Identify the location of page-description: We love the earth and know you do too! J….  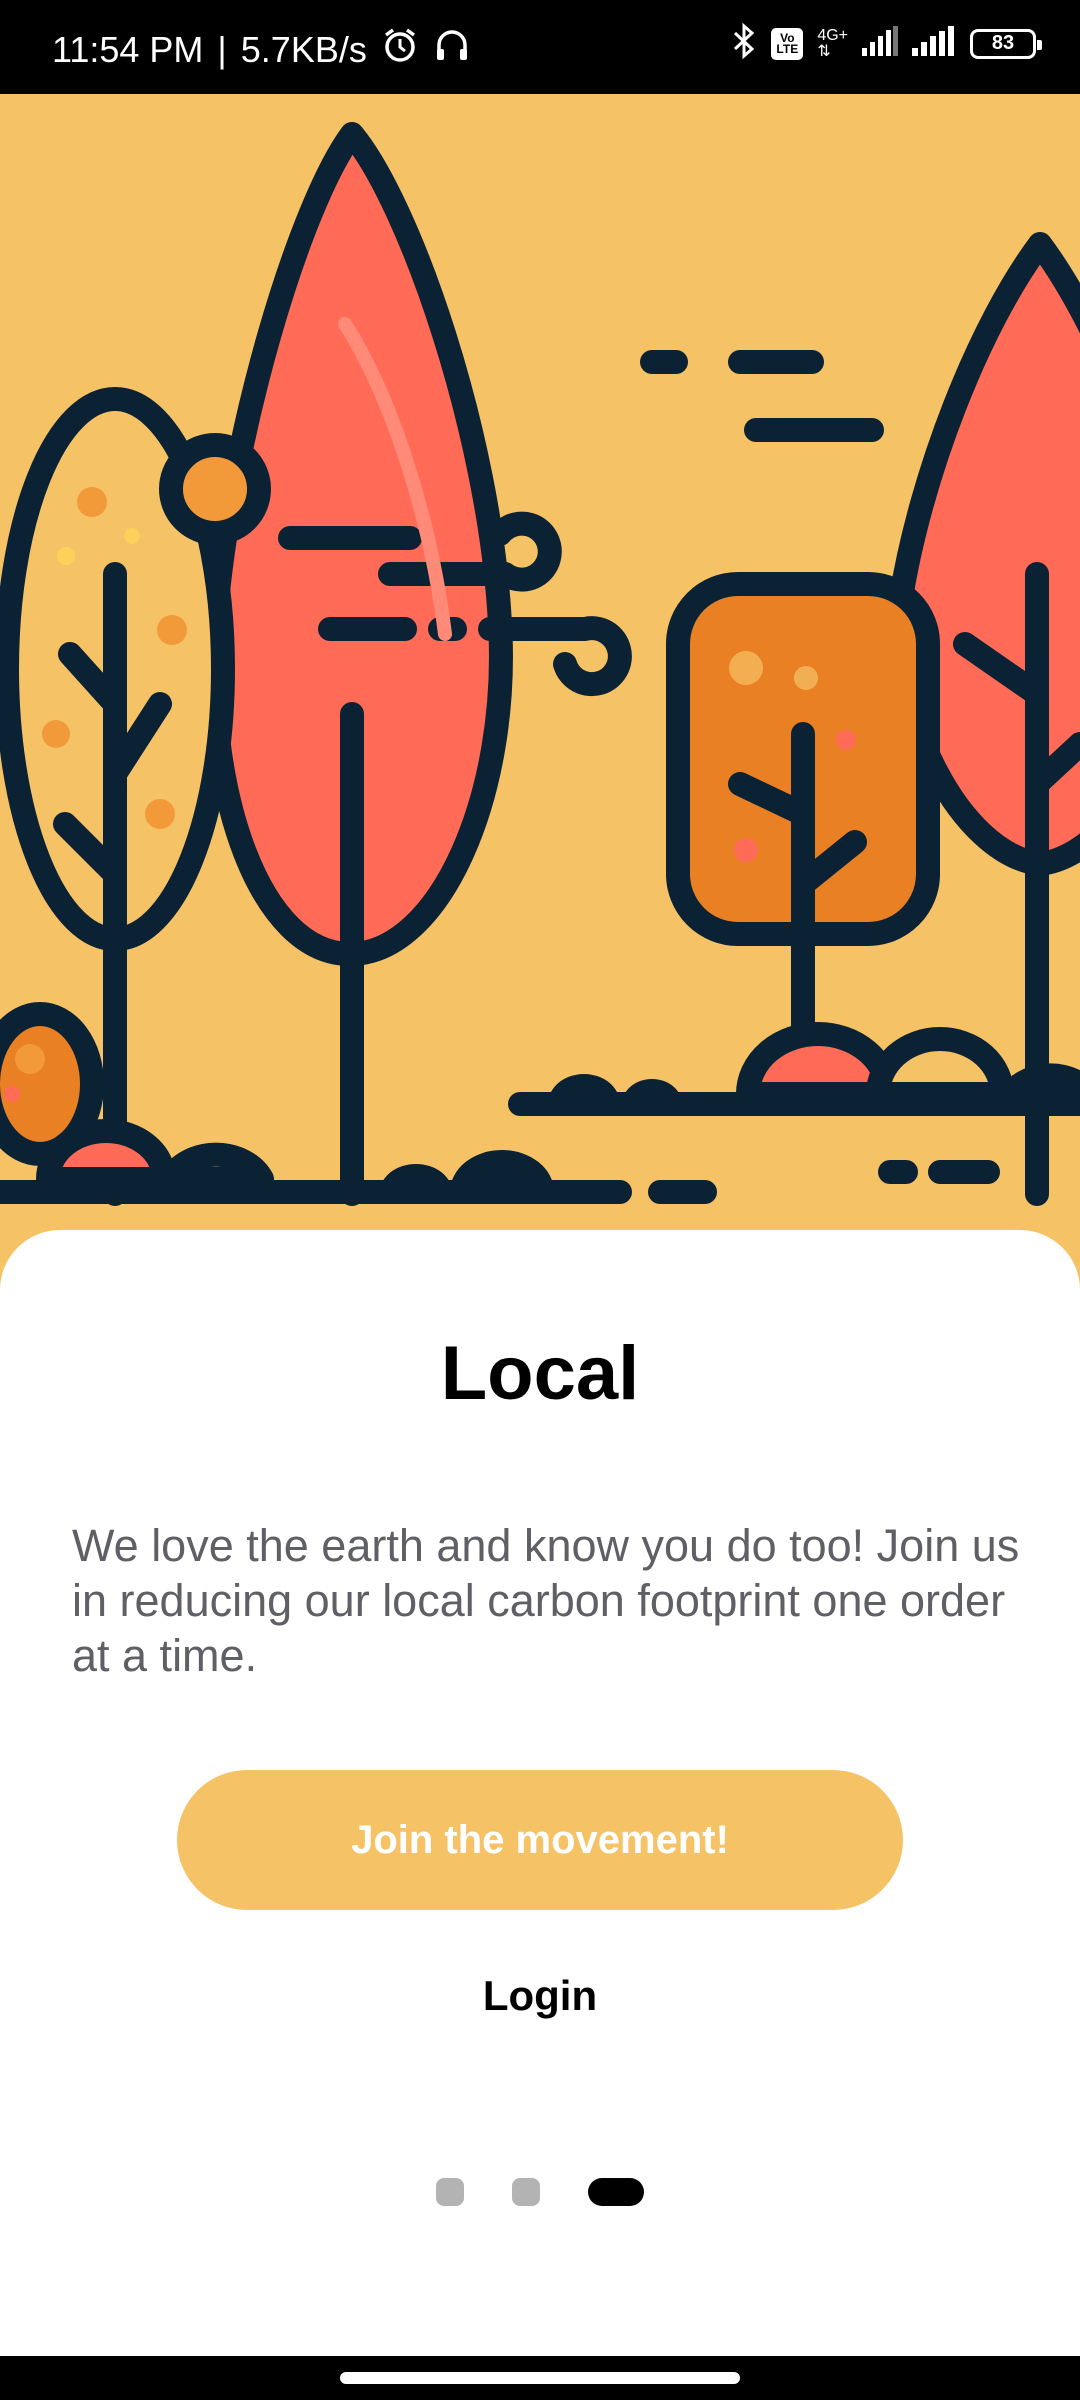
(546, 1600).